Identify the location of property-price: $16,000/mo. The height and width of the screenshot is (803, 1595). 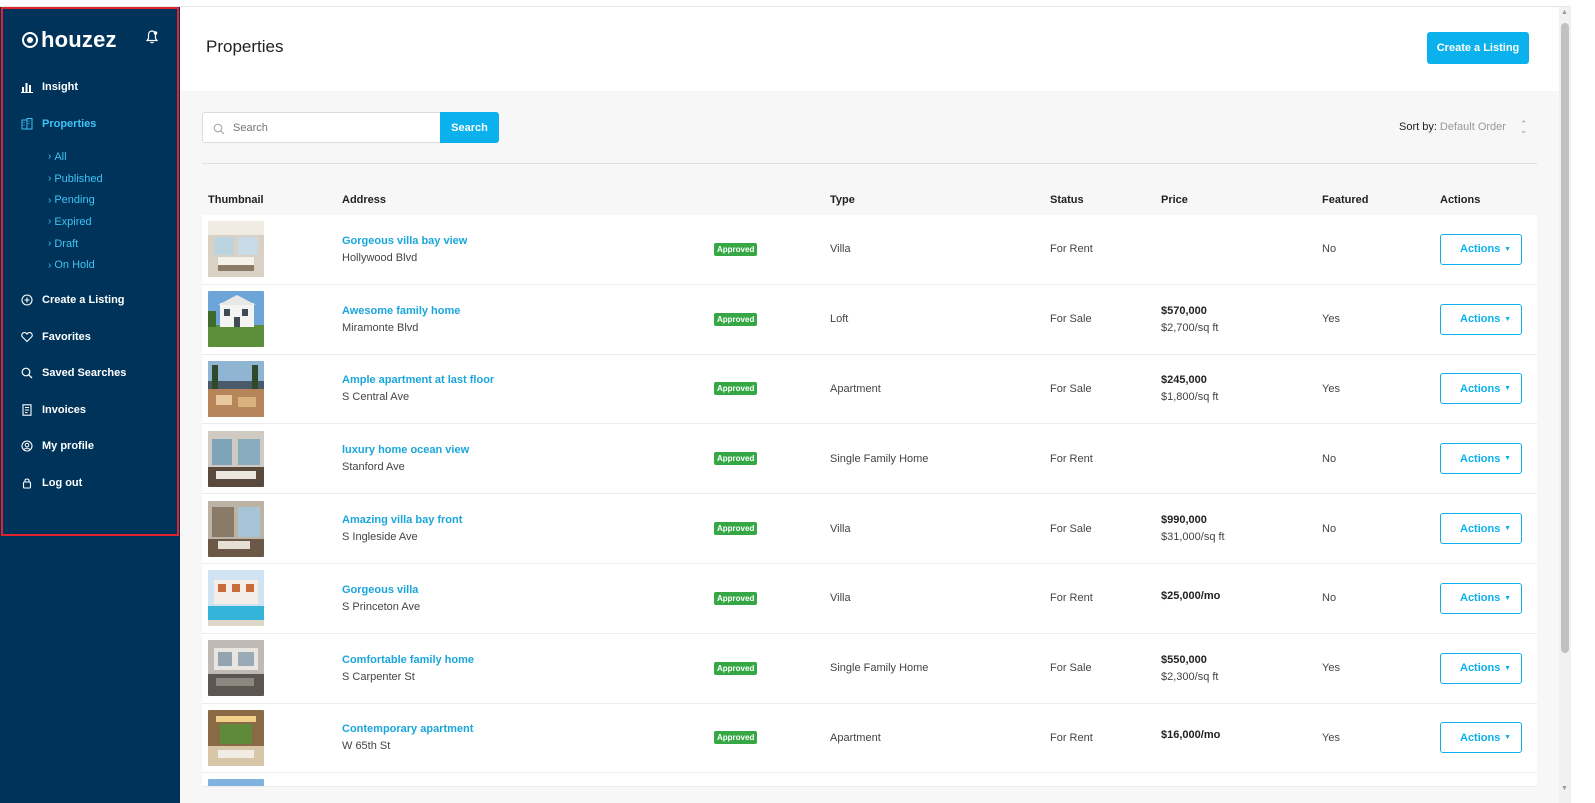
(1241, 737).